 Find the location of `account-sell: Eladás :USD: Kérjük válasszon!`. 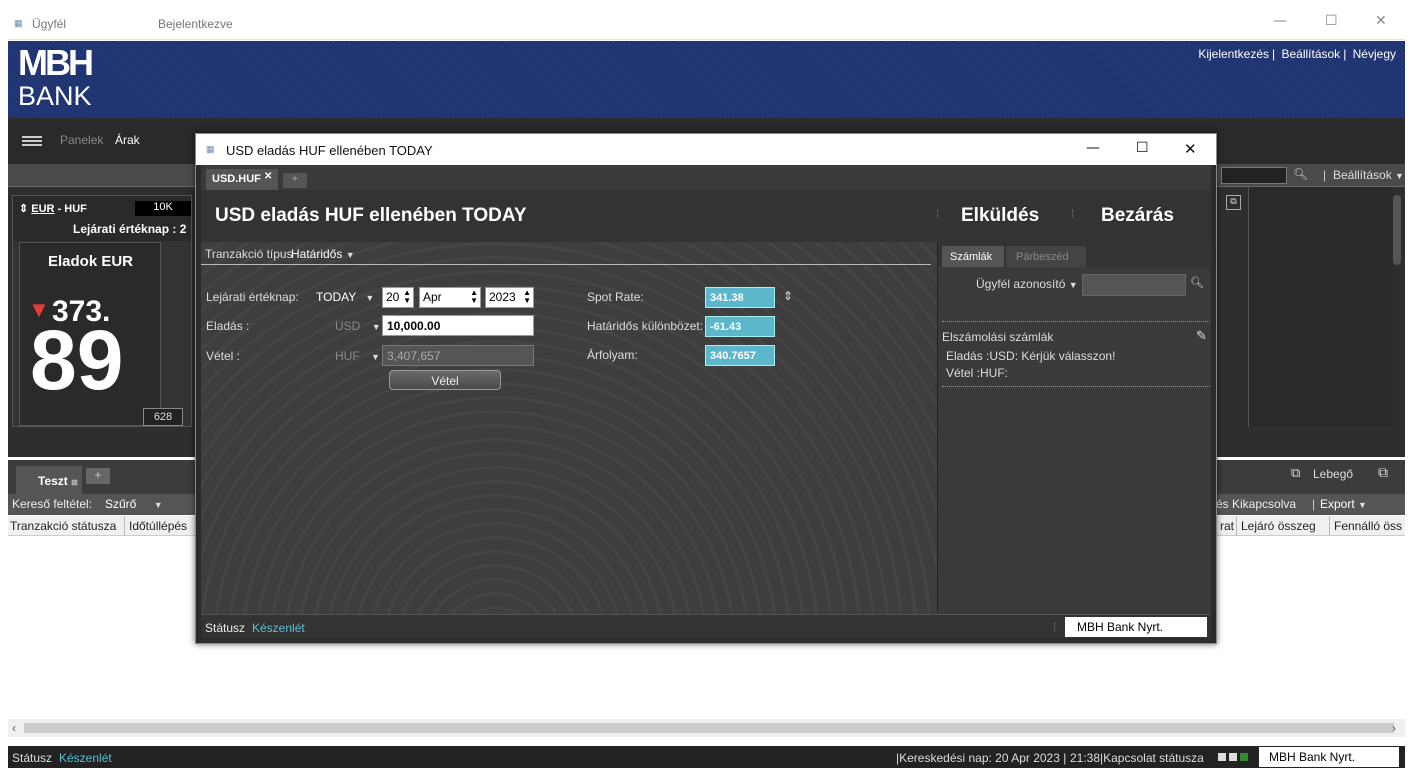

account-sell: Eladás :USD: Kérjük válasszon! is located at coordinates (1031, 356).